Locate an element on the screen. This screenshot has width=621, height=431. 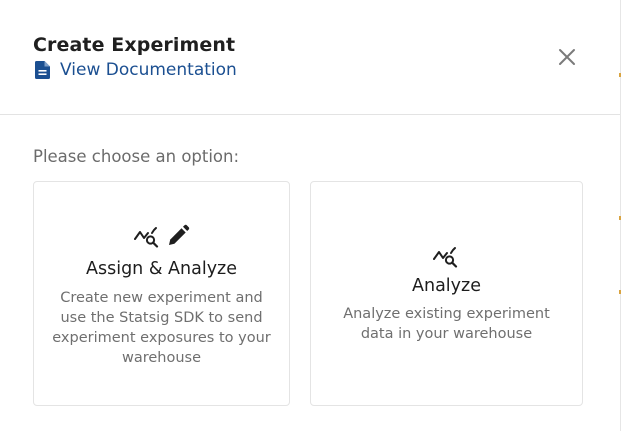
close-icon is located at coordinates (567, 57).